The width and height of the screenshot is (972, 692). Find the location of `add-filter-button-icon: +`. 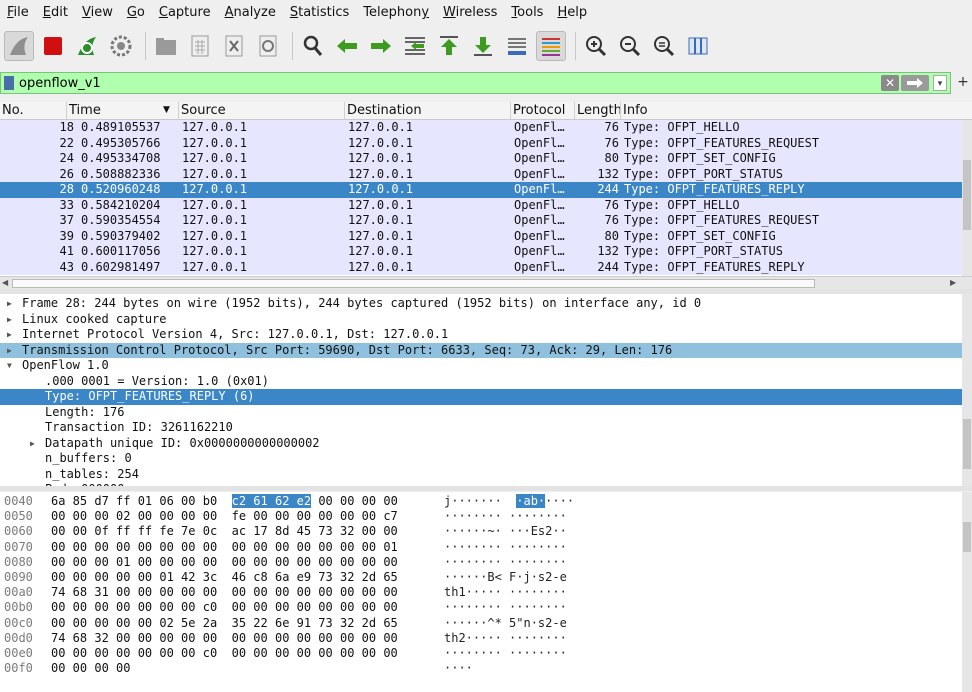

add-filter-button-icon: + is located at coordinates (963, 82).